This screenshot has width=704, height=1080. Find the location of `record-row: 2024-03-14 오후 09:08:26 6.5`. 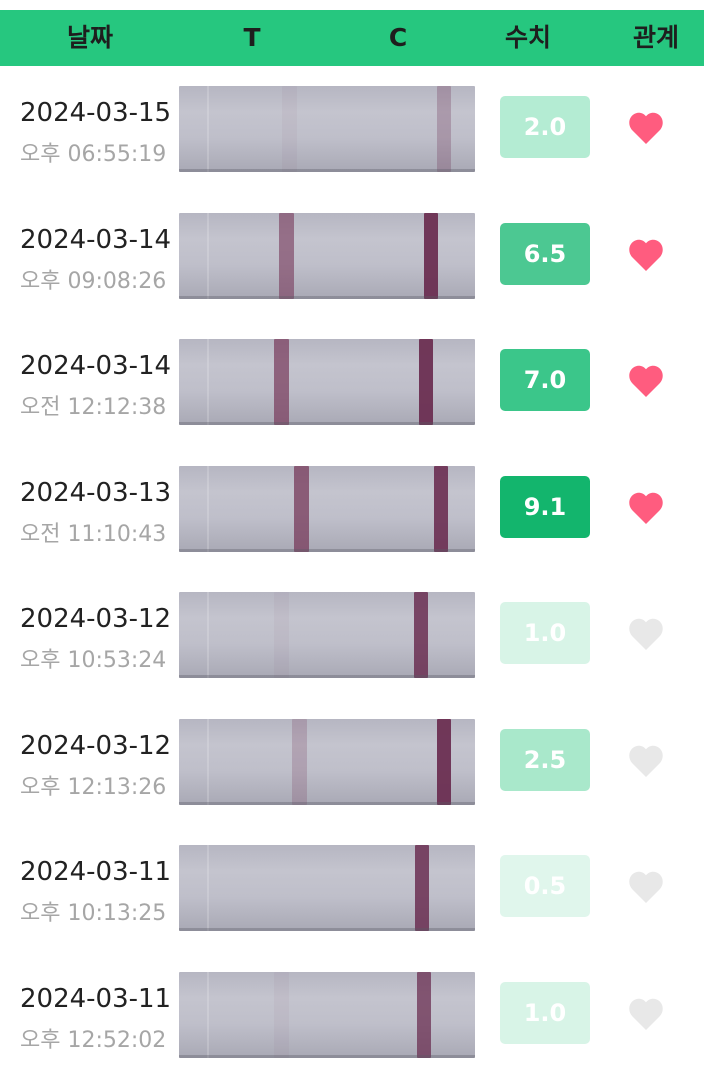

record-row: 2024-03-14 오후 09:08:26 6.5 is located at coordinates (352, 256).